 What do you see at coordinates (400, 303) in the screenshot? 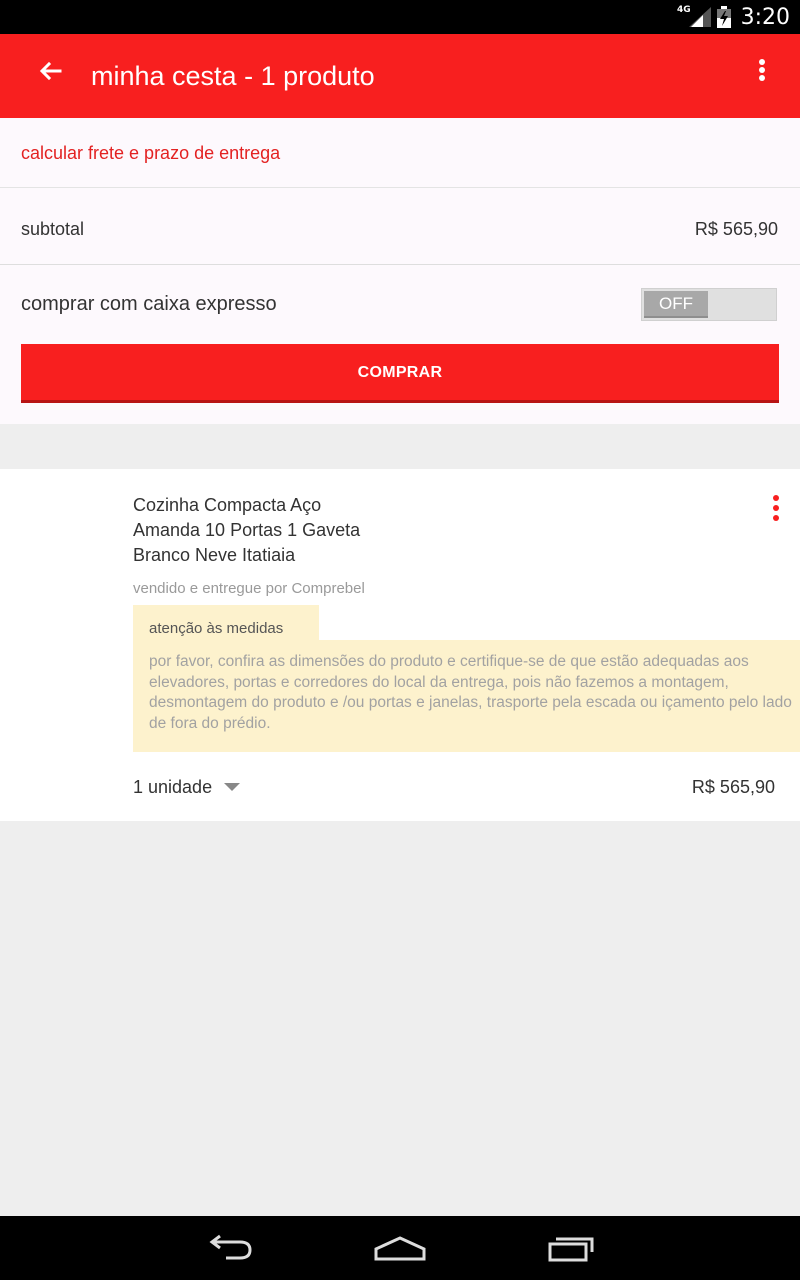
I see `express-checkout-row: comprar com caixa expresso OFF` at bounding box center [400, 303].